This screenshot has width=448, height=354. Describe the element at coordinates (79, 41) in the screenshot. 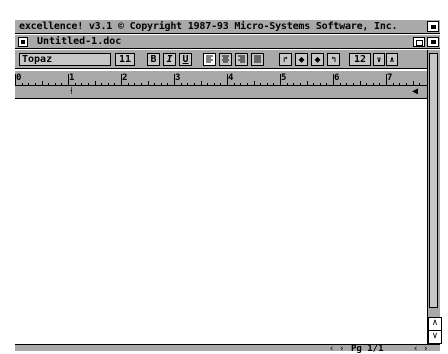

I see `window-title: Untitled-1.doc` at that location.